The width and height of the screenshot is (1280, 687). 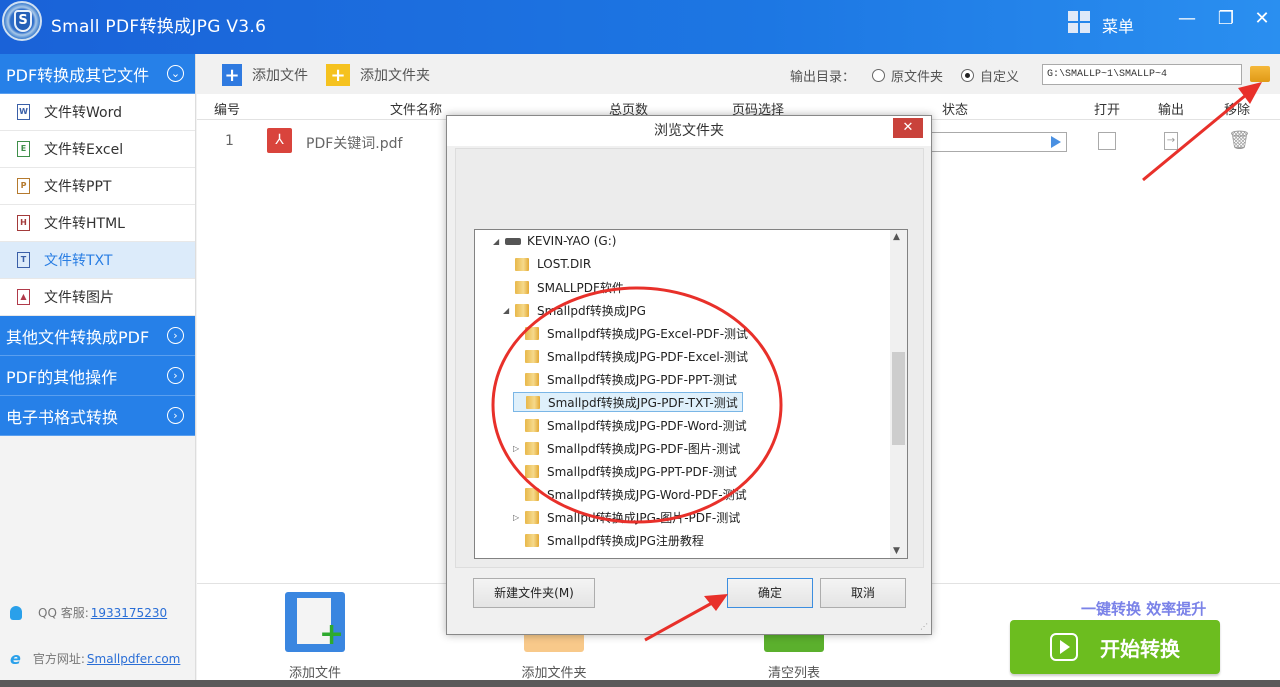 I want to click on sidebar-item-1: E 文件转Excel, so click(x=97, y=149).